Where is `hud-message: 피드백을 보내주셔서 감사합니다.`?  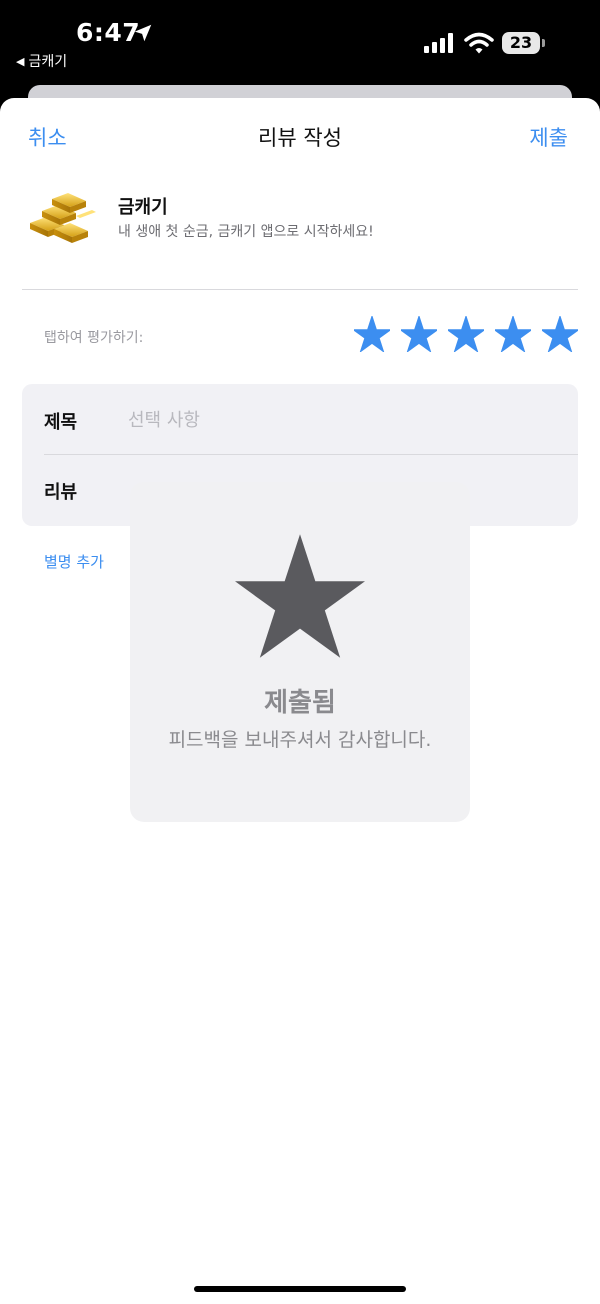 hud-message: 피드백을 보내주셔서 감사합니다. is located at coordinates (300, 740).